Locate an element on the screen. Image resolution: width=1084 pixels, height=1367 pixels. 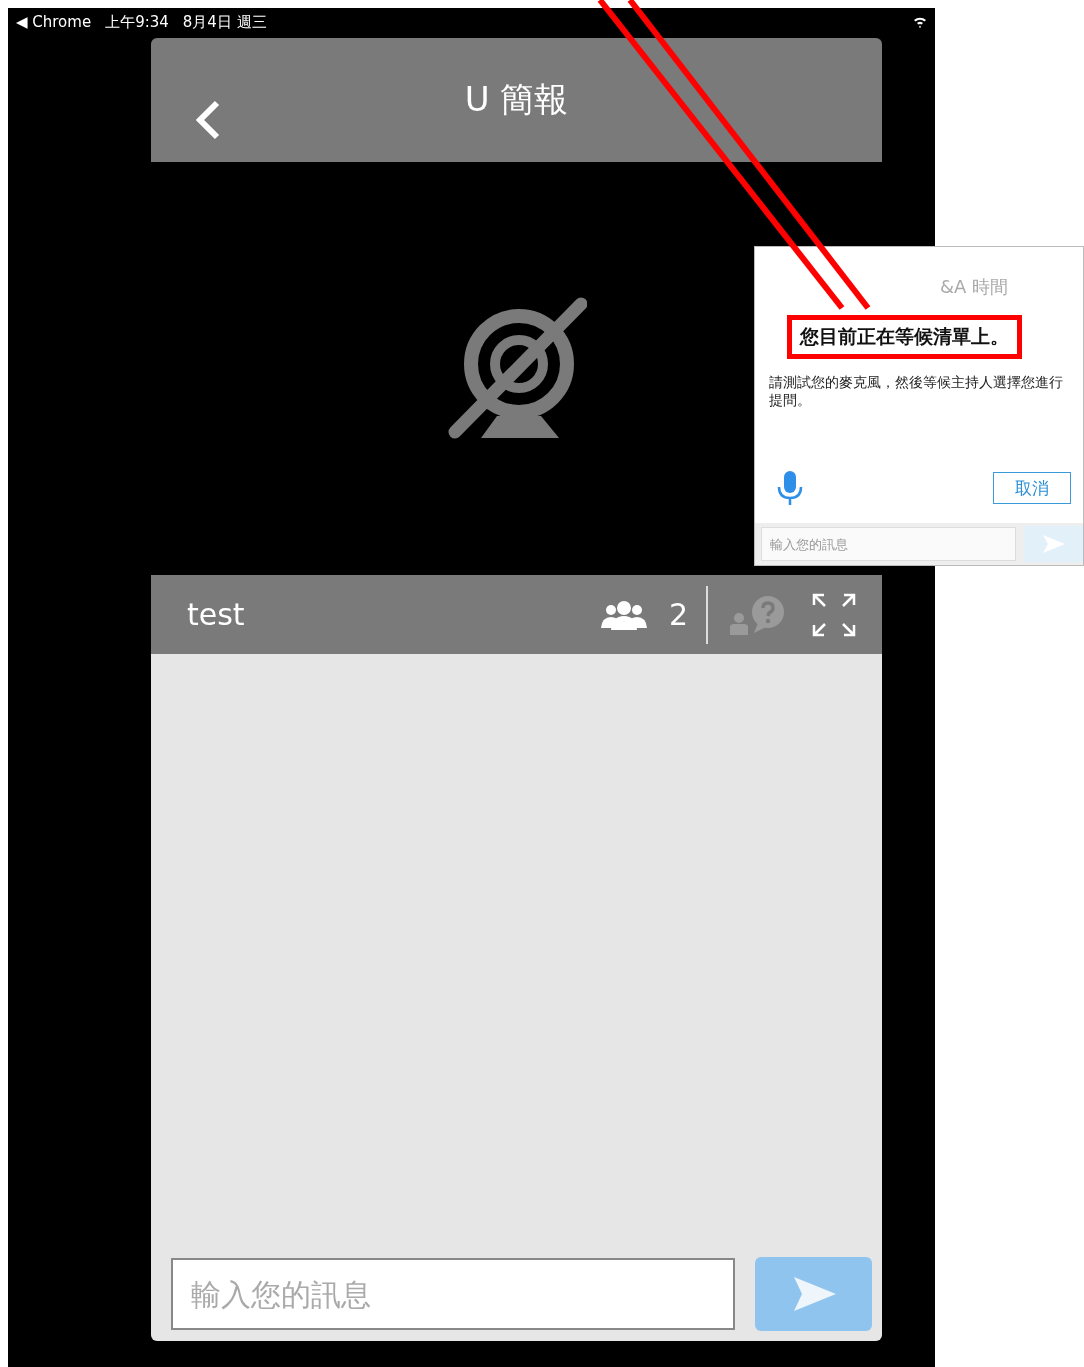
send-button is located at coordinates (813, 1294).